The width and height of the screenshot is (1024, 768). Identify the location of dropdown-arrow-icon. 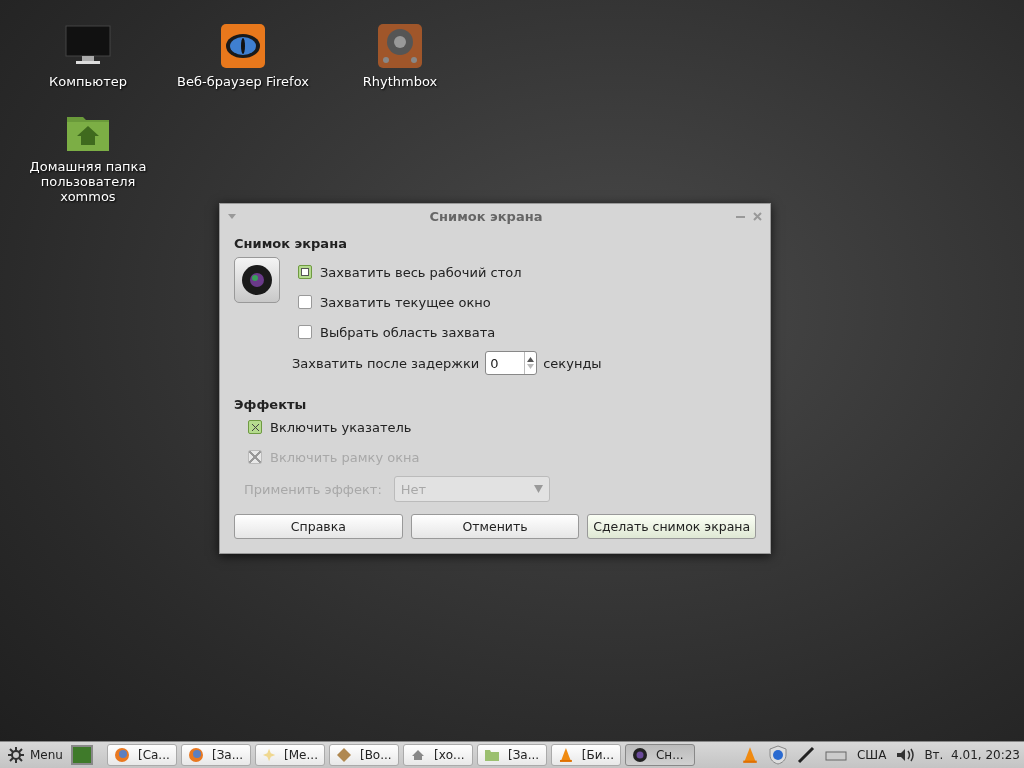
(538, 489).